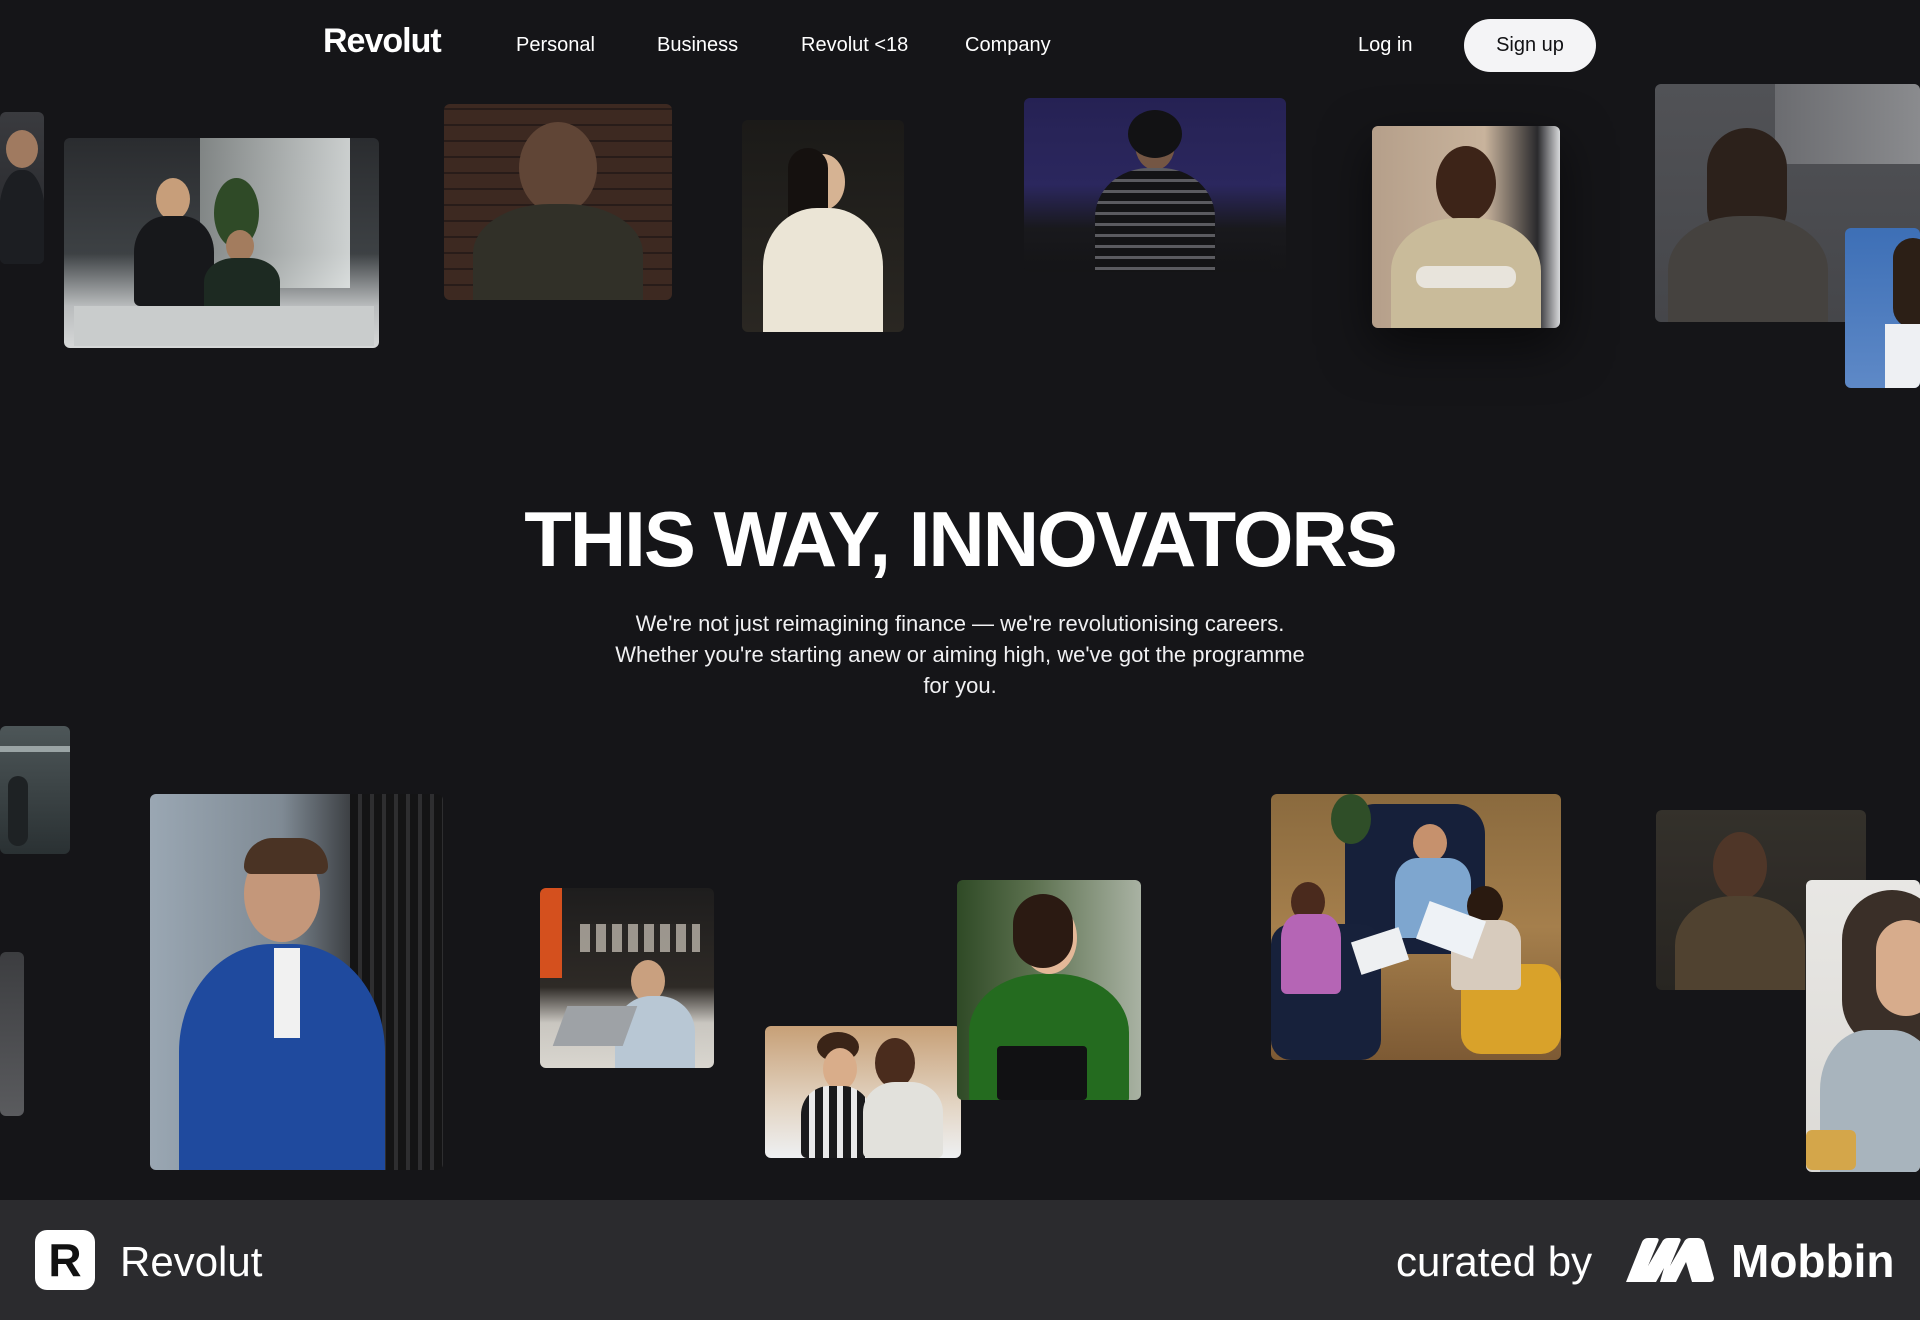  I want to click on photo-gym-left-edge, so click(35, 790).